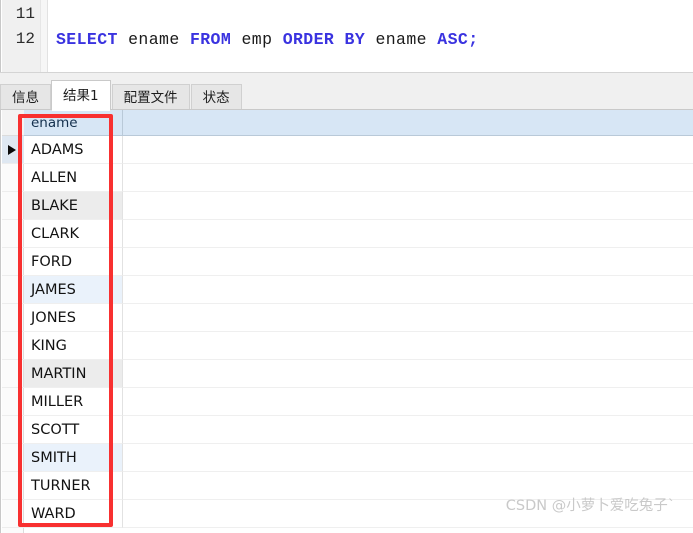 This screenshot has width=693, height=533. What do you see at coordinates (73, 458) in the screenshot?
I see `cell-ename: SMITH` at bounding box center [73, 458].